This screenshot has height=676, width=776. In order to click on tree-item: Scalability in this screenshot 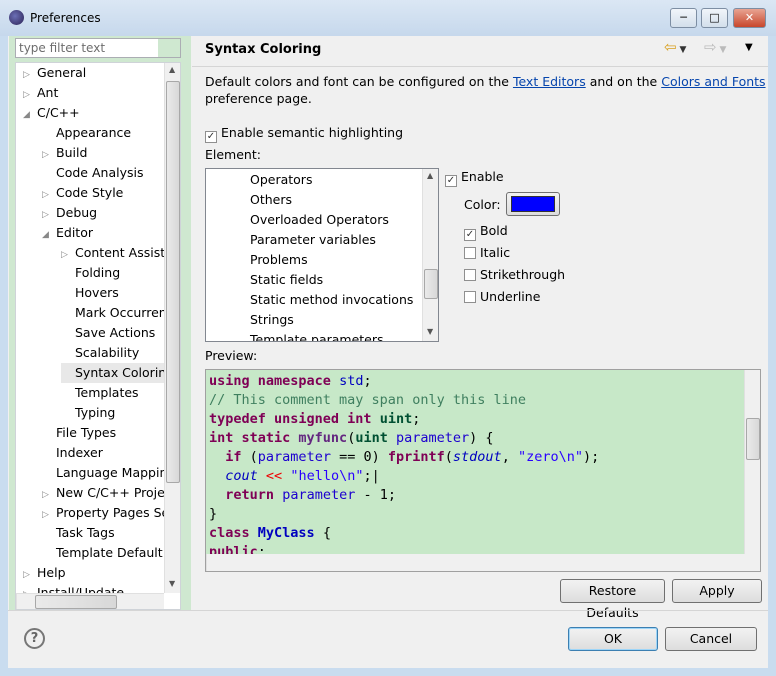, I will do `click(100, 353)`.